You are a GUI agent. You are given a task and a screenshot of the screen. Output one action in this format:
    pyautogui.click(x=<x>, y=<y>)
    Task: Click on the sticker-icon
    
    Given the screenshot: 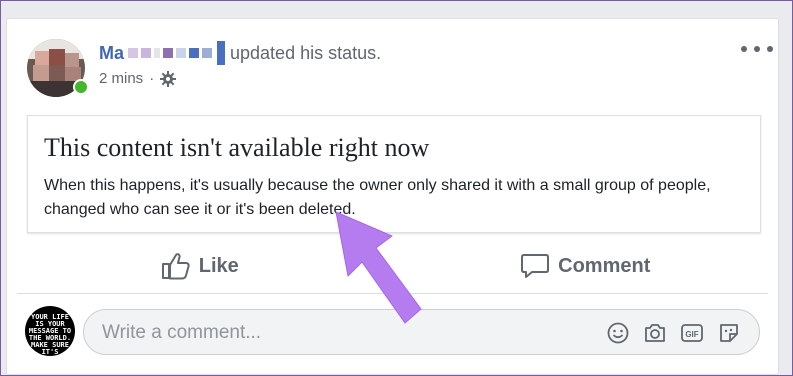 What is the action you would take?
    pyautogui.click(x=729, y=333)
    